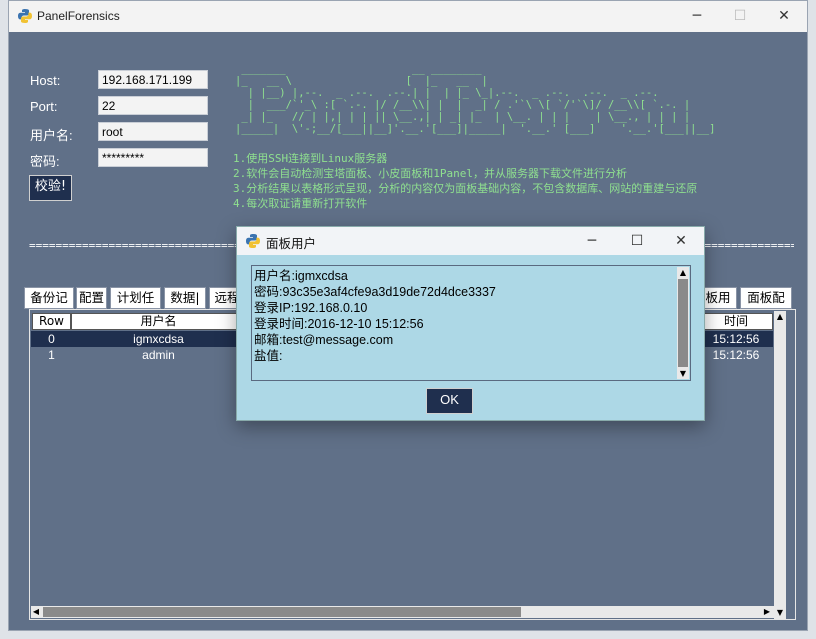 The image size is (816, 639). I want to click on textbox-scroll-thumb, so click(683, 323).